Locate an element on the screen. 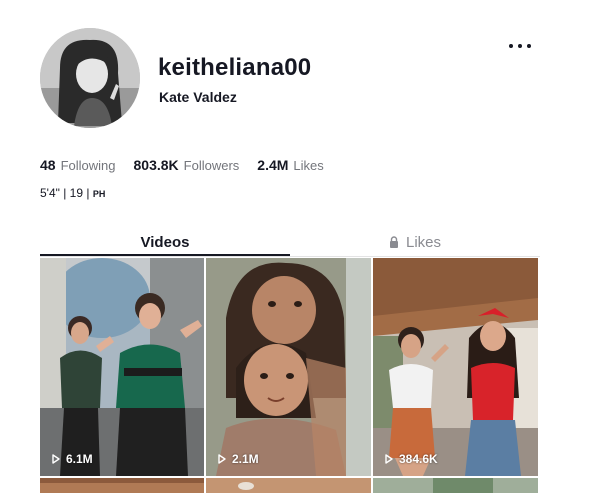 The width and height of the screenshot is (600, 493). profile-stats: 48 Following 803.8K Followers 2.4M Likes is located at coordinates (191, 165).